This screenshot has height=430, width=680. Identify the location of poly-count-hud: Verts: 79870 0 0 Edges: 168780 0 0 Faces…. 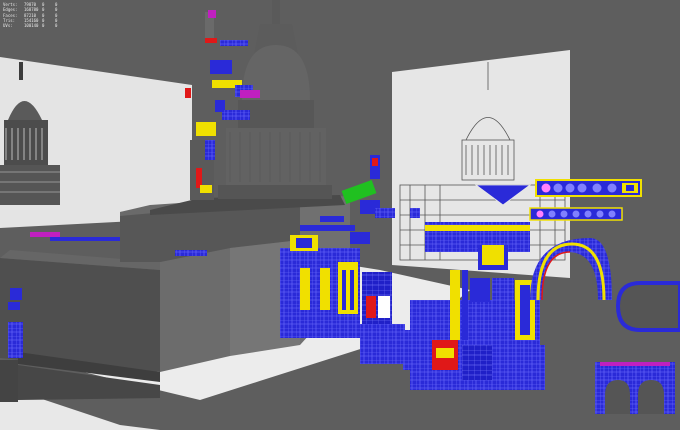
(34, 15).